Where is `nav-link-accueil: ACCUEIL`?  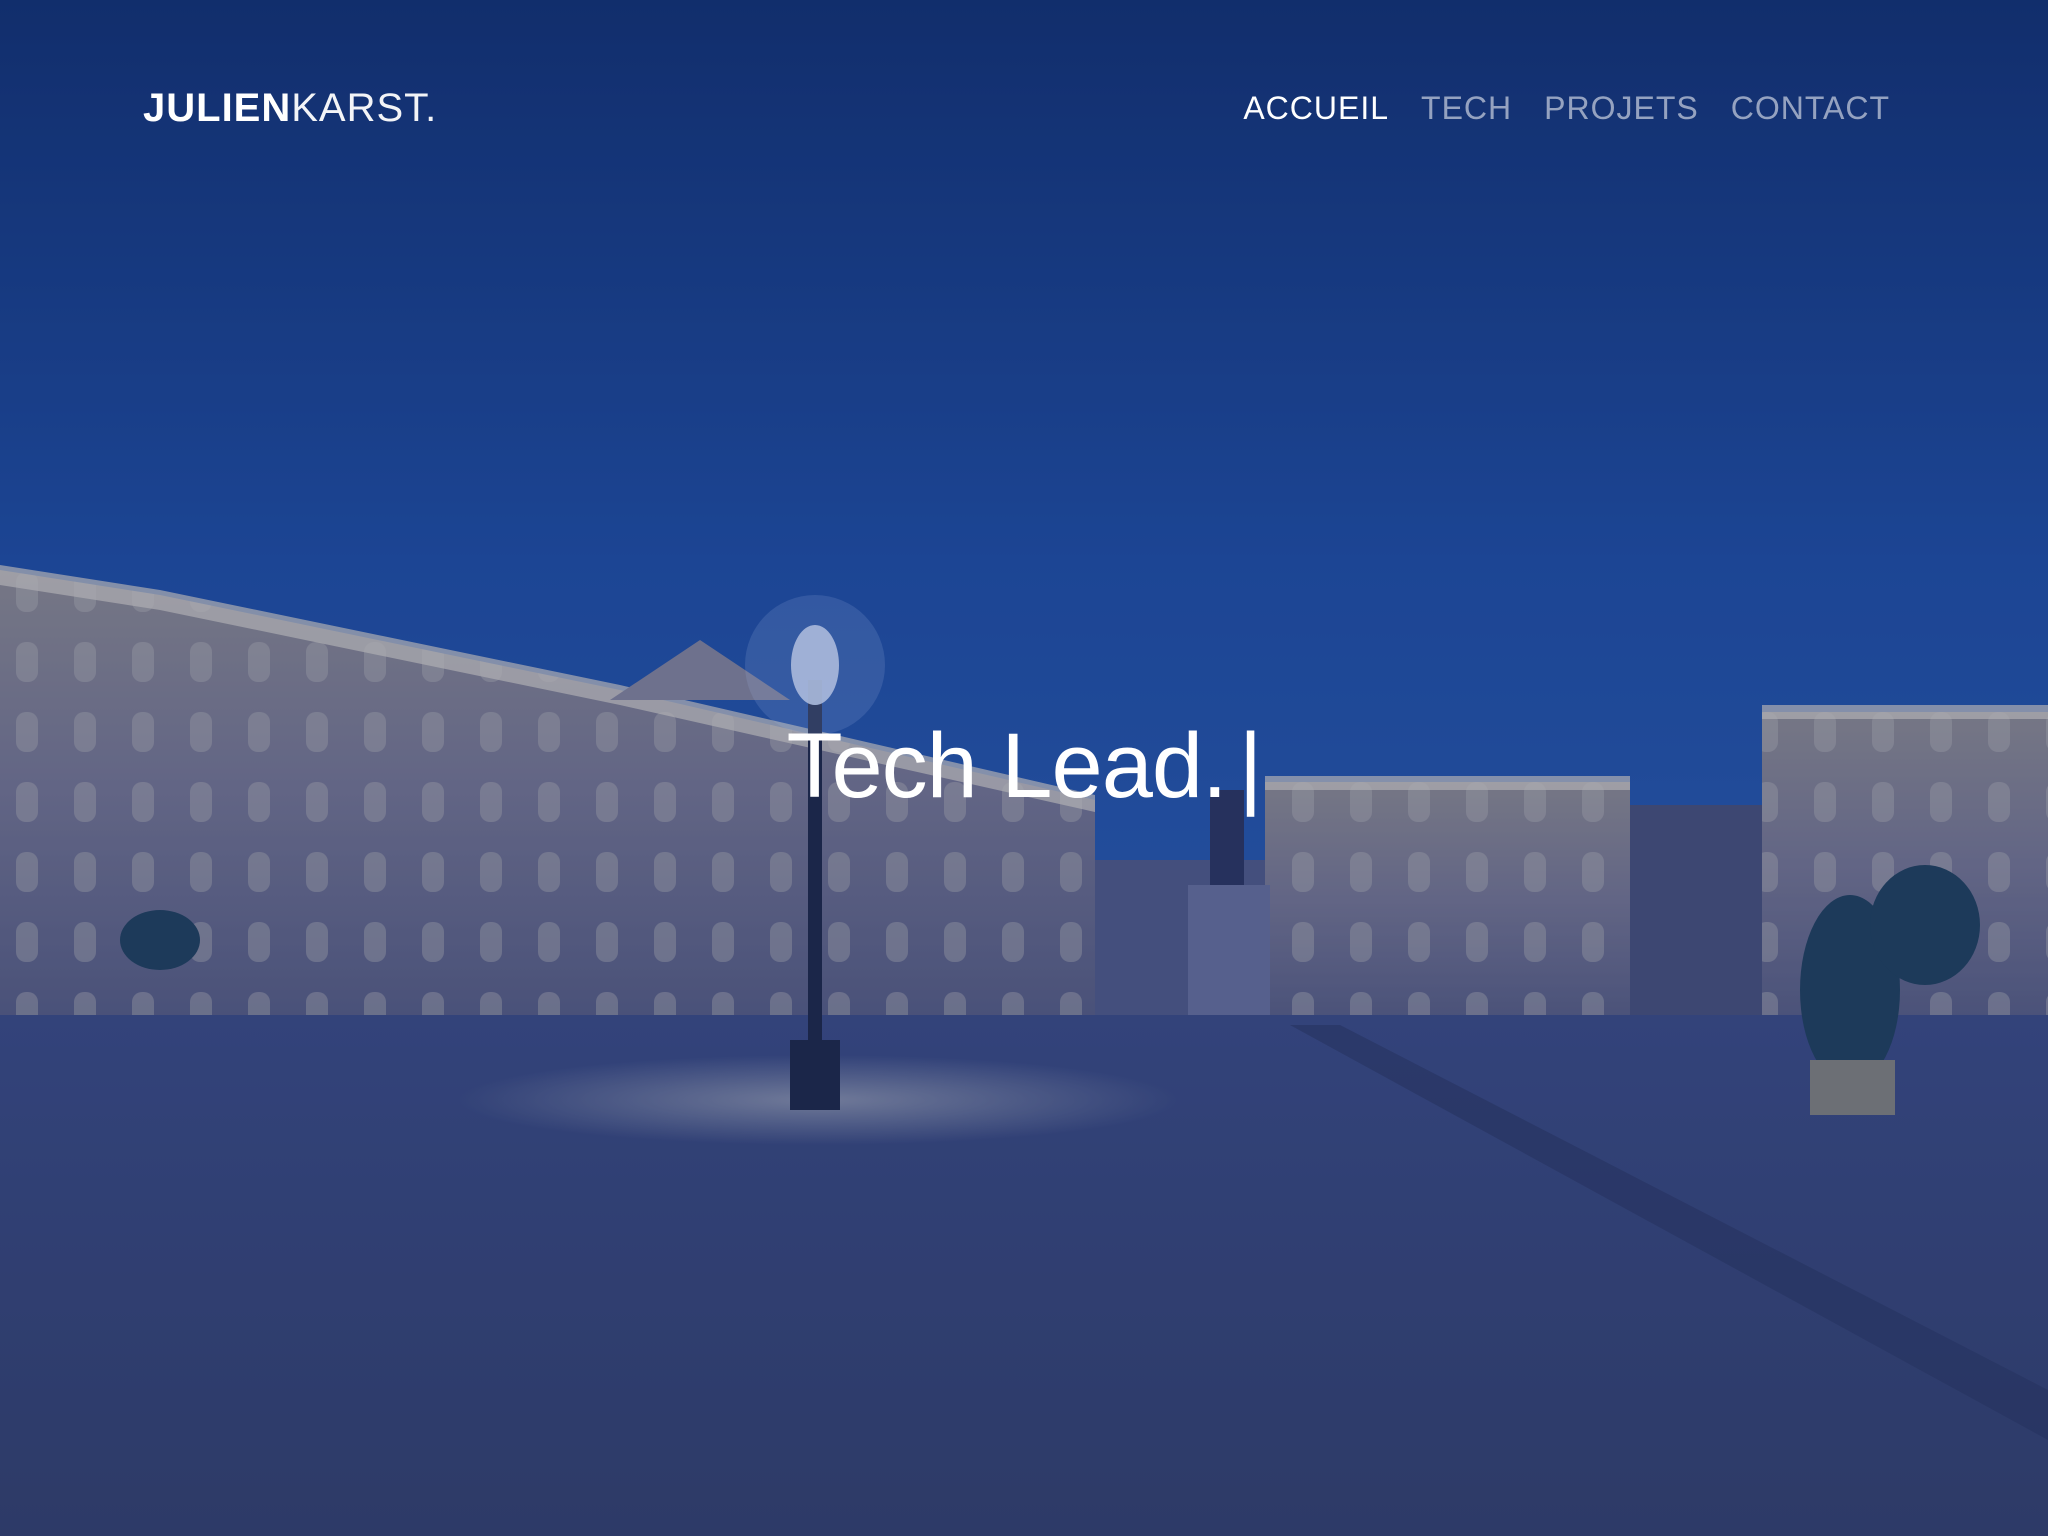 nav-link-accueil: ACCUEIL is located at coordinates (1316, 108).